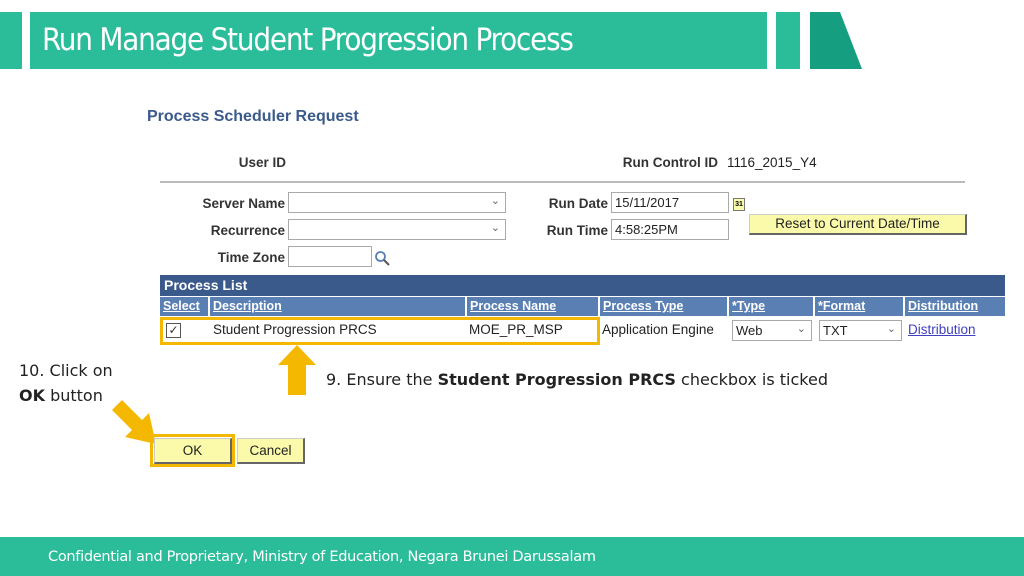  Describe the element at coordinates (578, 203) in the screenshot. I see `run-date-label: Run Date` at that location.